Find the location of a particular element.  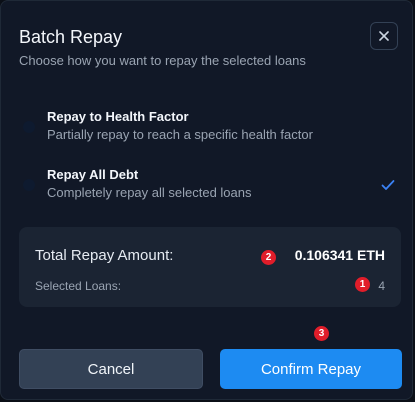

annotation-badge-1: 1 is located at coordinates (362, 284).